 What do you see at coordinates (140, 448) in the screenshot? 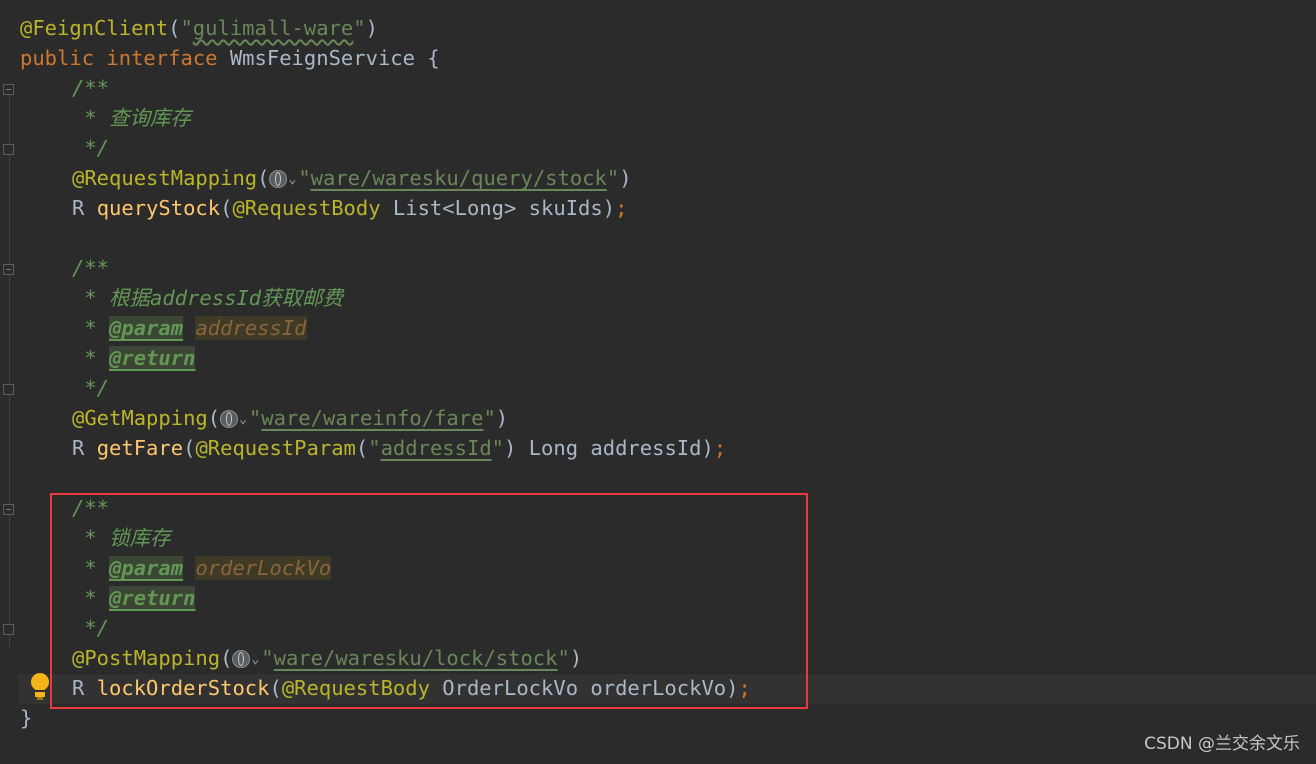
I see `method-get-fare: getFare` at bounding box center [140, 448].